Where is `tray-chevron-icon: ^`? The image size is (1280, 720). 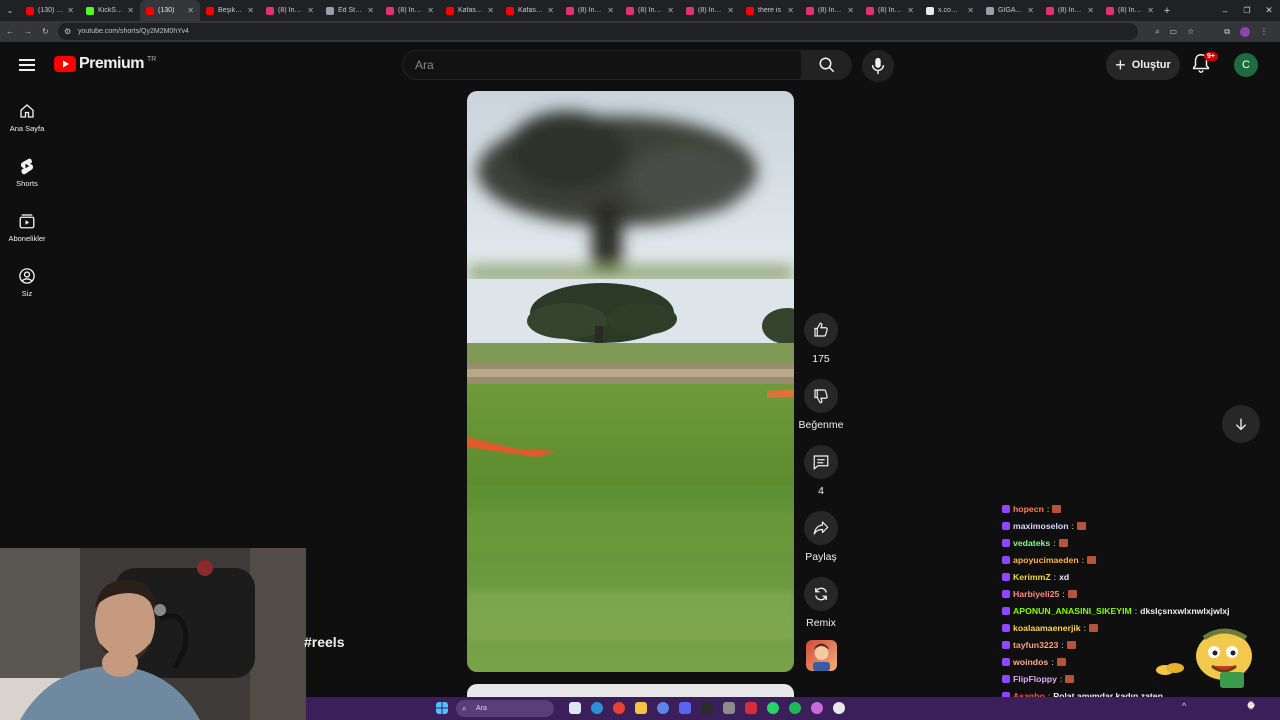 tray-chevron-icon: ^ is located at coordinates (1184, 706).